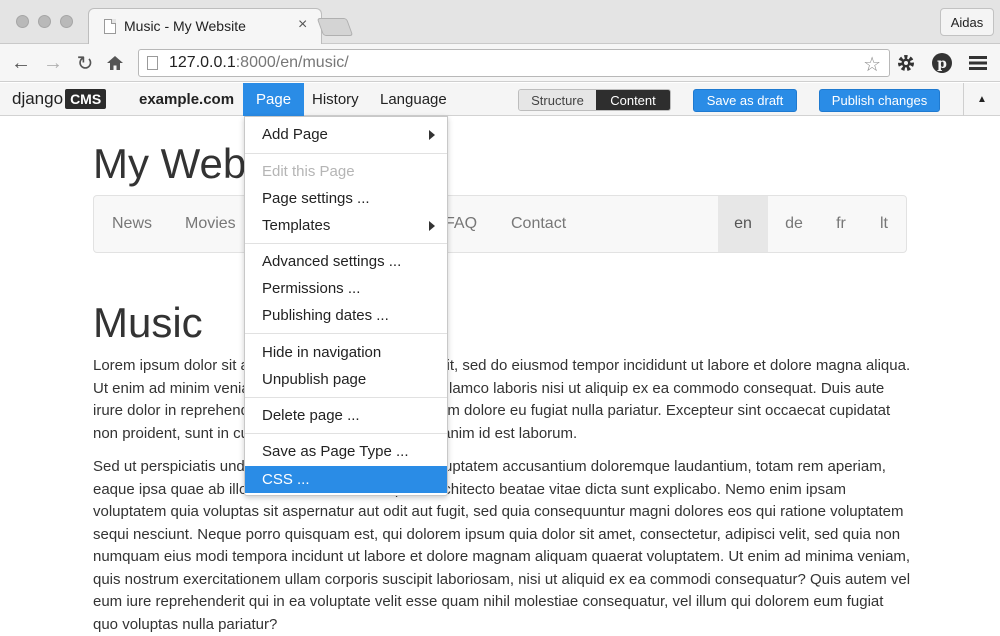  What do you see at coordinates (86, 99) in the screenshot?
I see `logo-badge: CMS` at bounding box center [86, 99].